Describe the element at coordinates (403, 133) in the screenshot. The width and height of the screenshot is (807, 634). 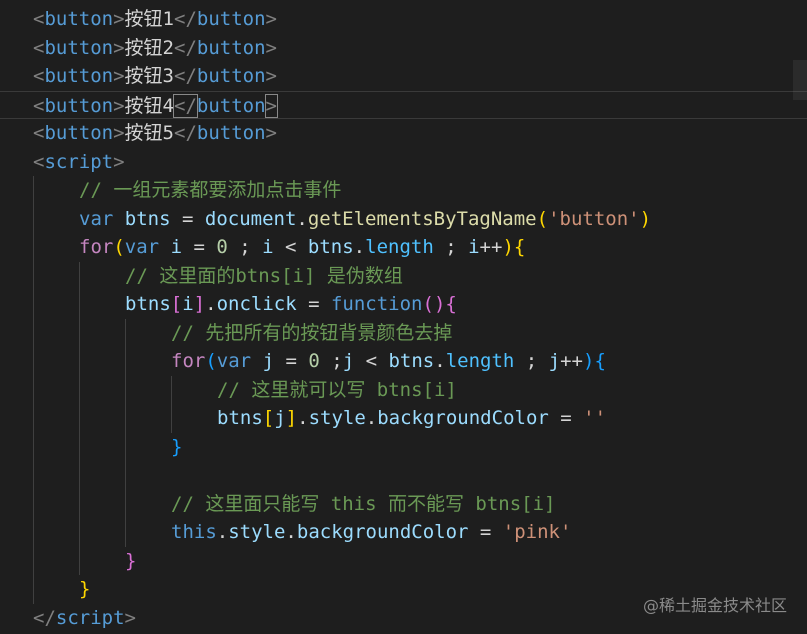
I see `code-line: <button>按钮5</button>` at that location.